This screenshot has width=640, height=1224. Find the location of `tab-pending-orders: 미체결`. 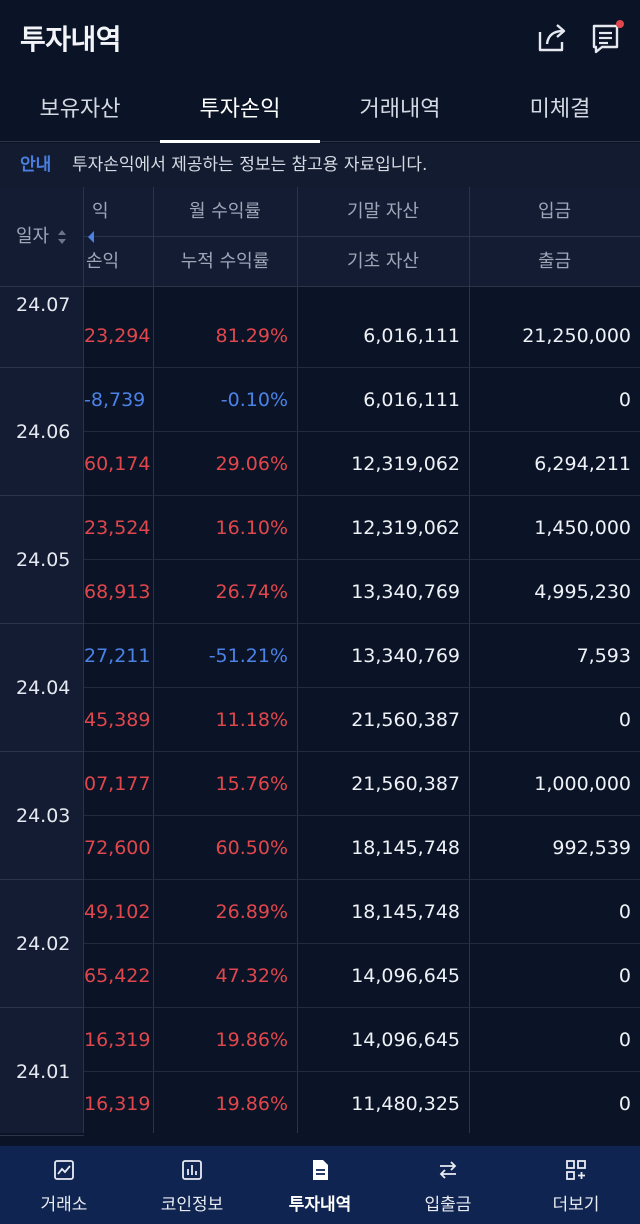

tab-pending-orders: 미체결 is located at coordinates (560, 111).